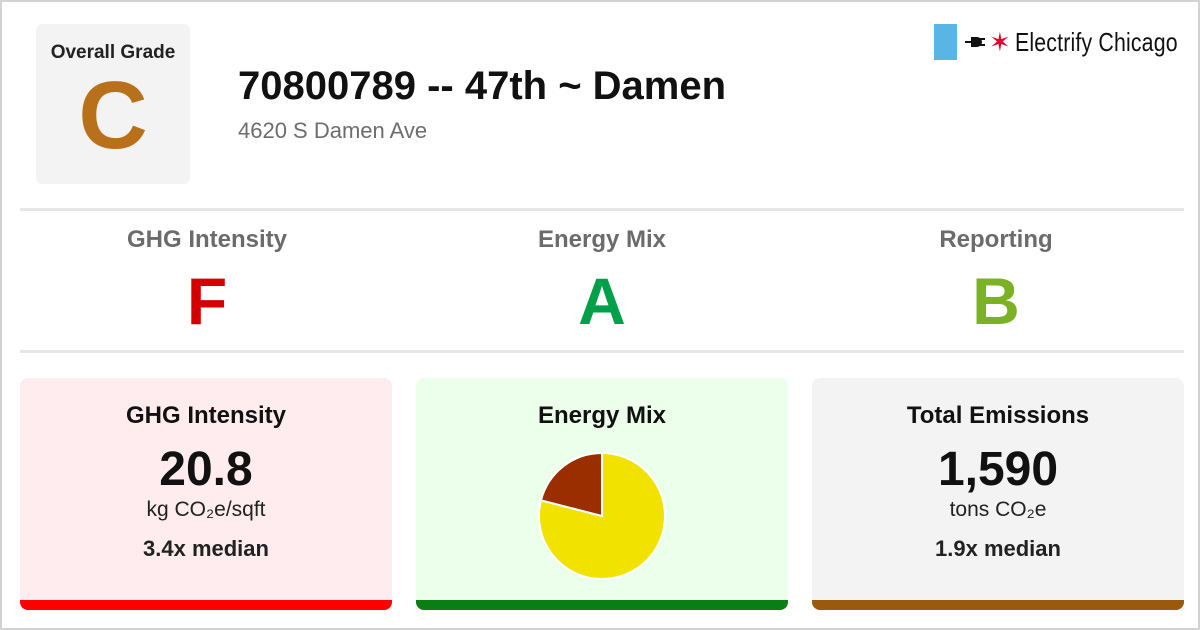 The height and width of the screenshot is (630, 1200). What do you see at coordinates (602, 351) in the screenshot?
I see `divider-middle` at bounding box center [602, 351].